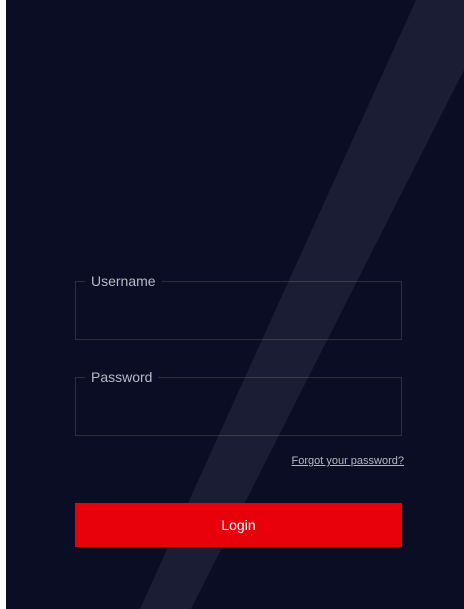 This screenshot has height=609, width=464. I want to click on username-field: Username, so click(238, 305).